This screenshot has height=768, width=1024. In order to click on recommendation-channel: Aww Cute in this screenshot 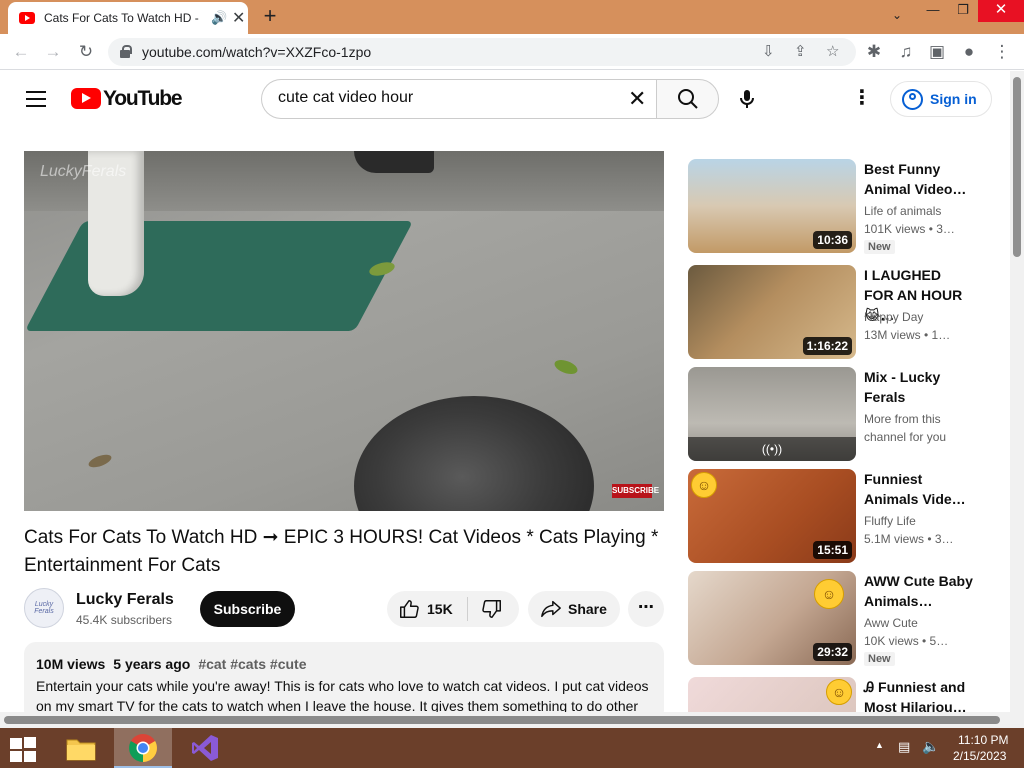, I will do `click(891, 623)`.